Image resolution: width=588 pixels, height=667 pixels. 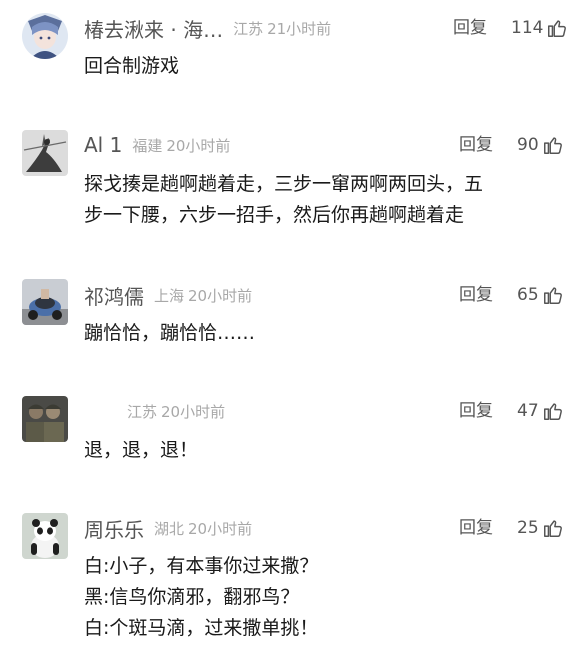 What do you see at coordinates (540, 528) in the screenshot?
I see `like-button: 25` at bounding box center [540, 528].